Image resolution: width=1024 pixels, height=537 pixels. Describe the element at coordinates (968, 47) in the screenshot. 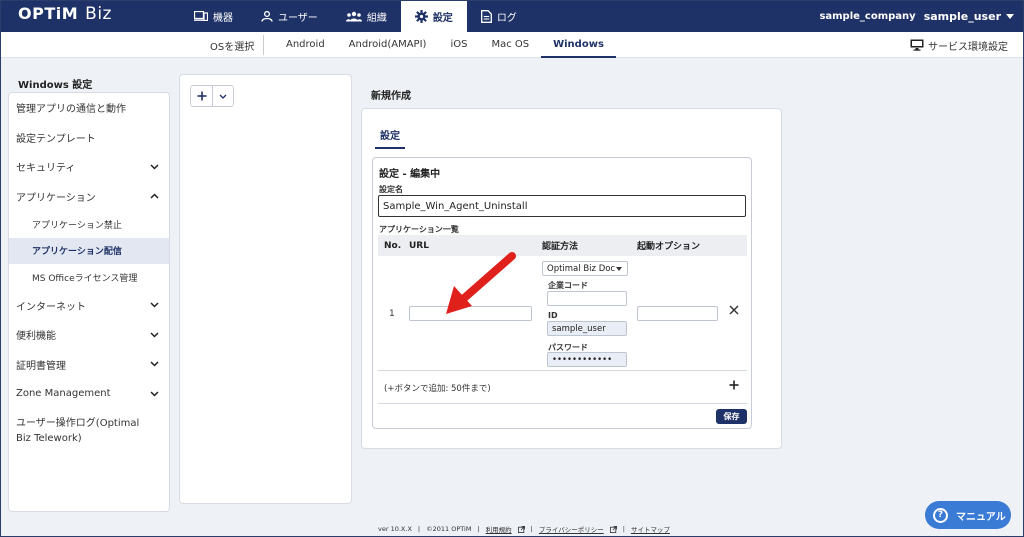

I see `service-settings-label: サービス環境設定` at that location.